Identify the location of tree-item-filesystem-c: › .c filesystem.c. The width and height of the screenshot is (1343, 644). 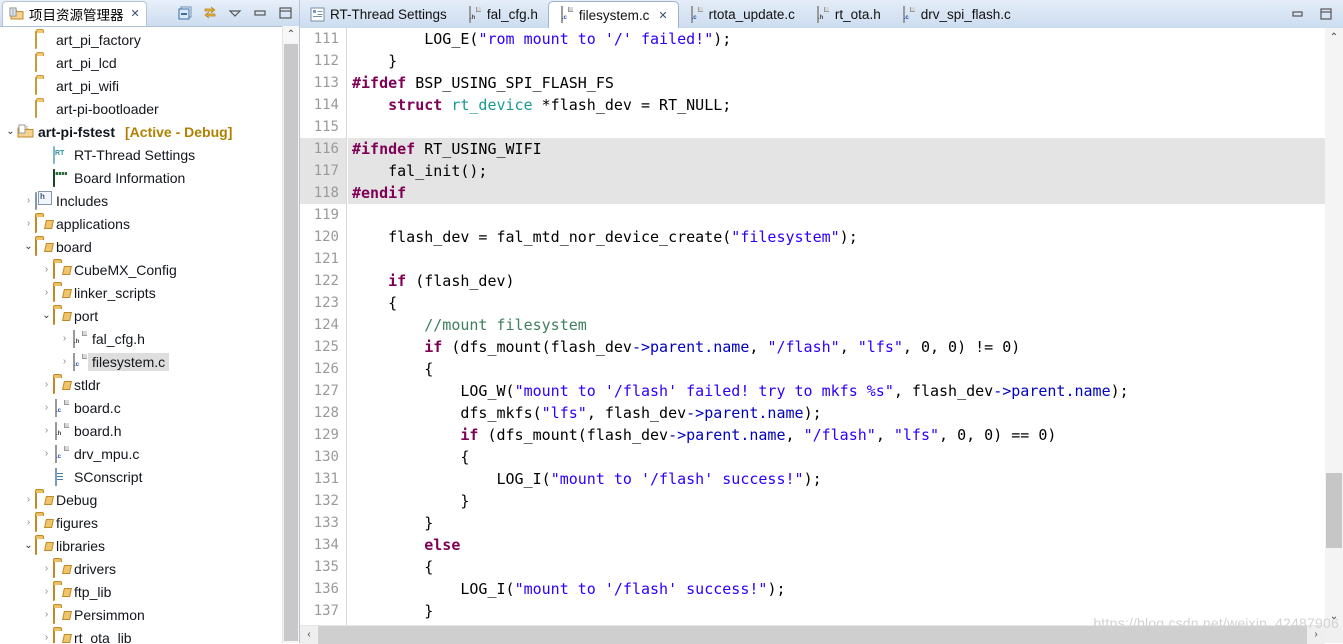
(141, 361).